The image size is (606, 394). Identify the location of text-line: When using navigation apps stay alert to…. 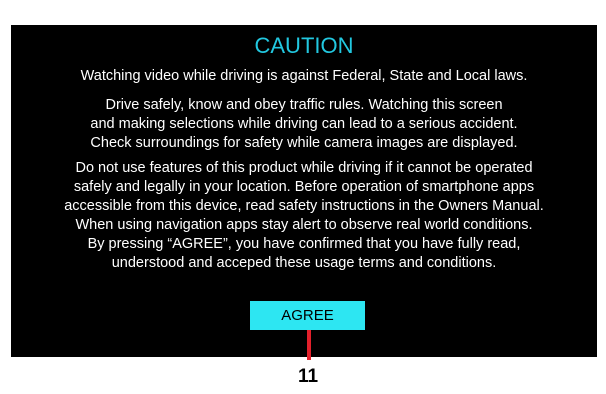
(304, 225).